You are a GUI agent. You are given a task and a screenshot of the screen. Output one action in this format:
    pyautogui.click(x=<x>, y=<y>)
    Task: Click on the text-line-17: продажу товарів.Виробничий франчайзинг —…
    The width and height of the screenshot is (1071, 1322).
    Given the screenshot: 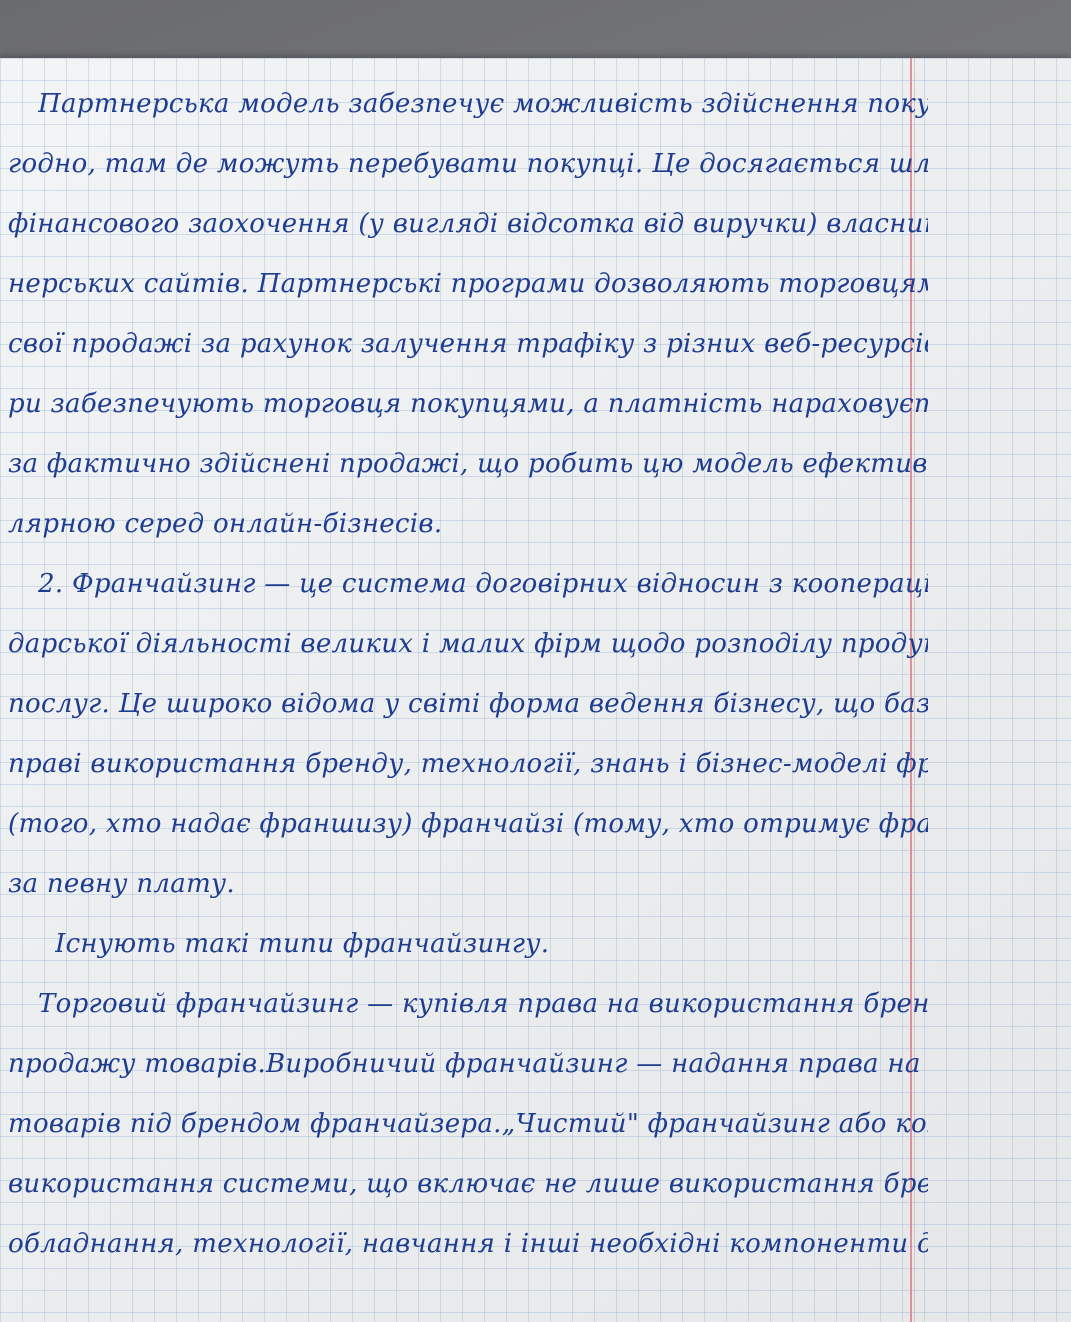 What is the action you would take?
    pyautogui.click(x=468, y=1064)
    